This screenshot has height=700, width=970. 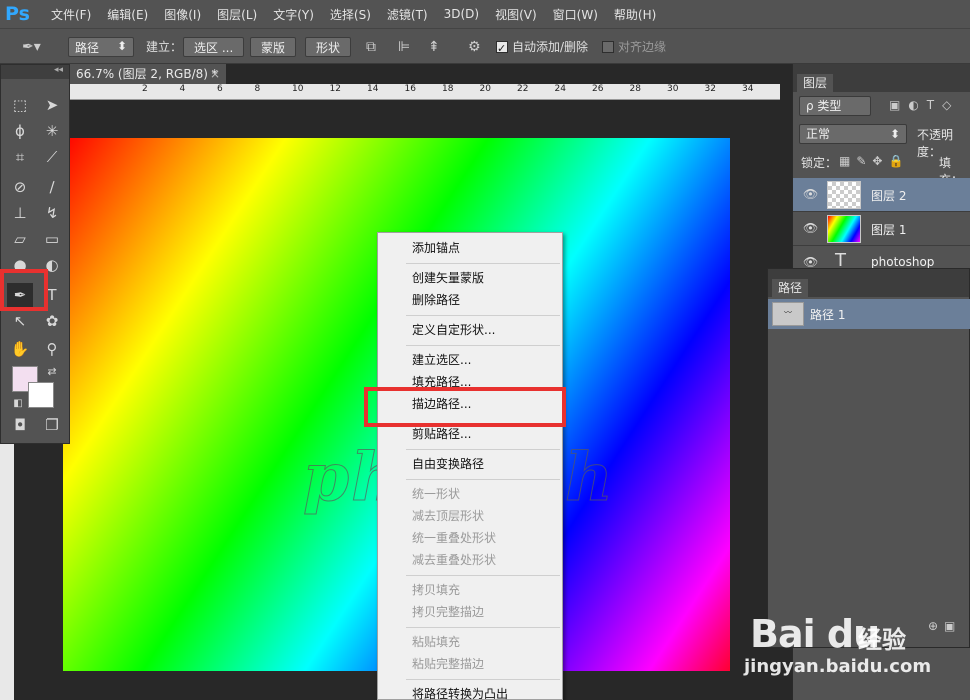 What do you see at coordinates (101, 47) in the screenshot?
I see `tool-mode-select: 路径 ⬍` at bounding box center [101, 47].